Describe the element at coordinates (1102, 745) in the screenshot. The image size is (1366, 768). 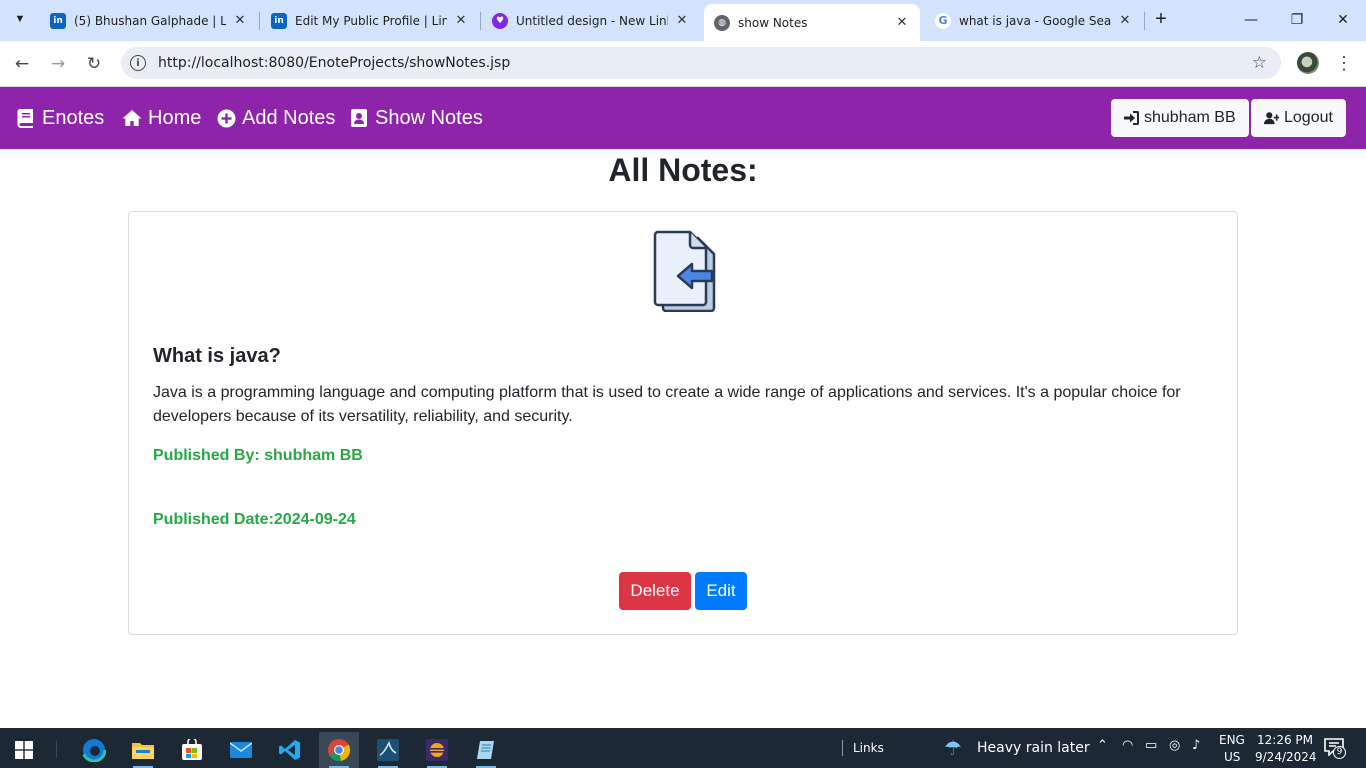
I see `chevron-up-icon: ⌃` at that location.